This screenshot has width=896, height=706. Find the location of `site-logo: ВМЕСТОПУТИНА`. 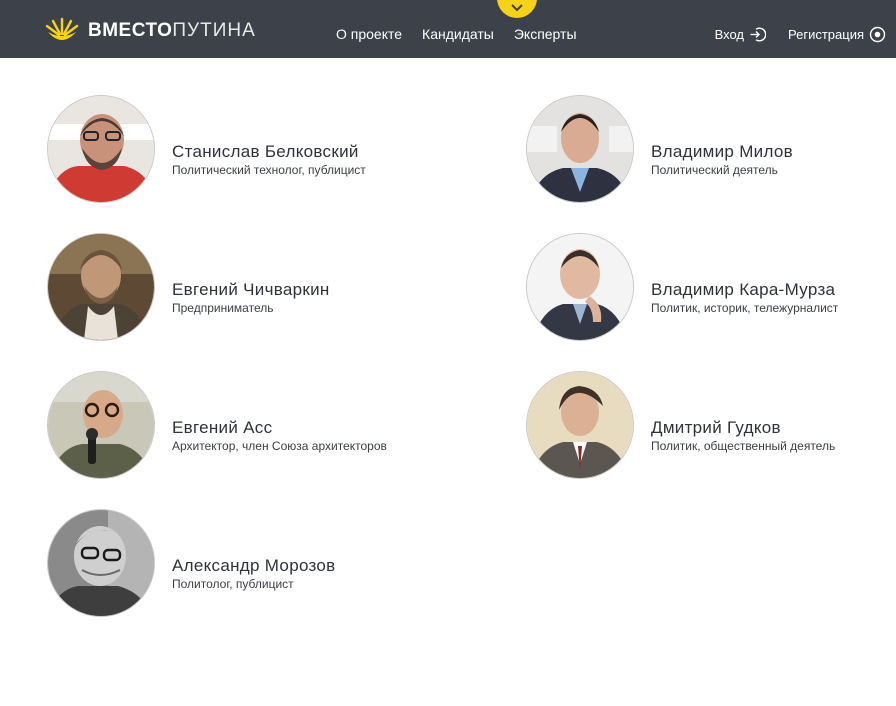

site-logo: ВМЕСТОПУТИНА is located at coordinates (150, 31).